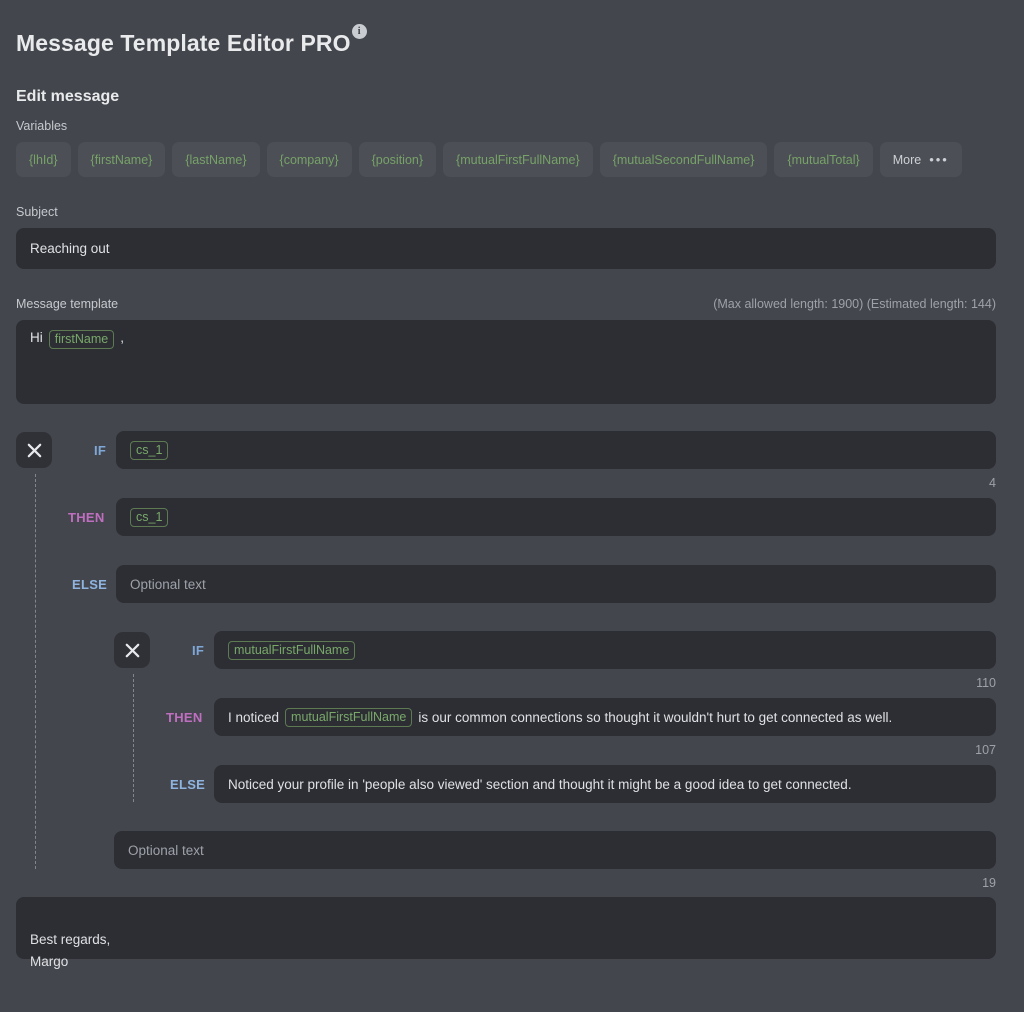  Describe the element at coordinates (43, 159) in the screenshot. I see `variable-chip-lhid: {lhId}` at that location.